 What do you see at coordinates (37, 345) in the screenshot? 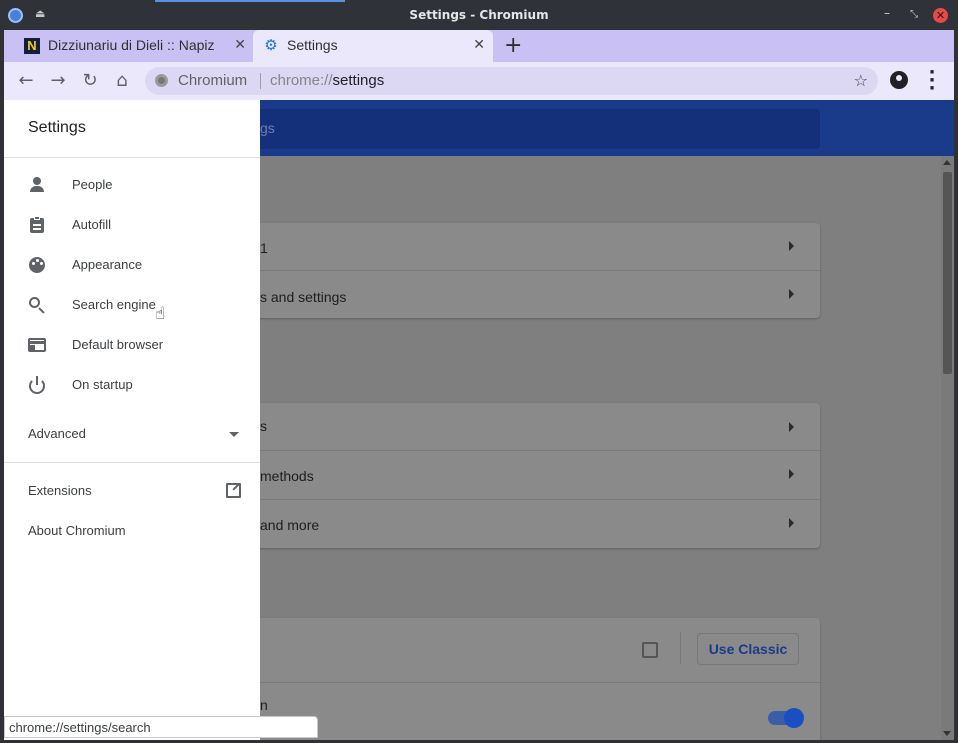
I see `browser-icon` at bounding box center [37, 345].